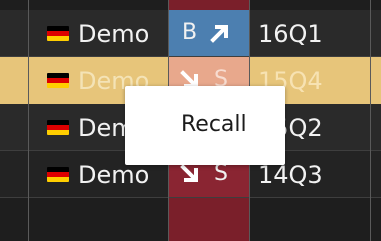 The width and height of the screenshot is (381, 241). I want to click on recall-menu-item: Recall, so click(214, 125).